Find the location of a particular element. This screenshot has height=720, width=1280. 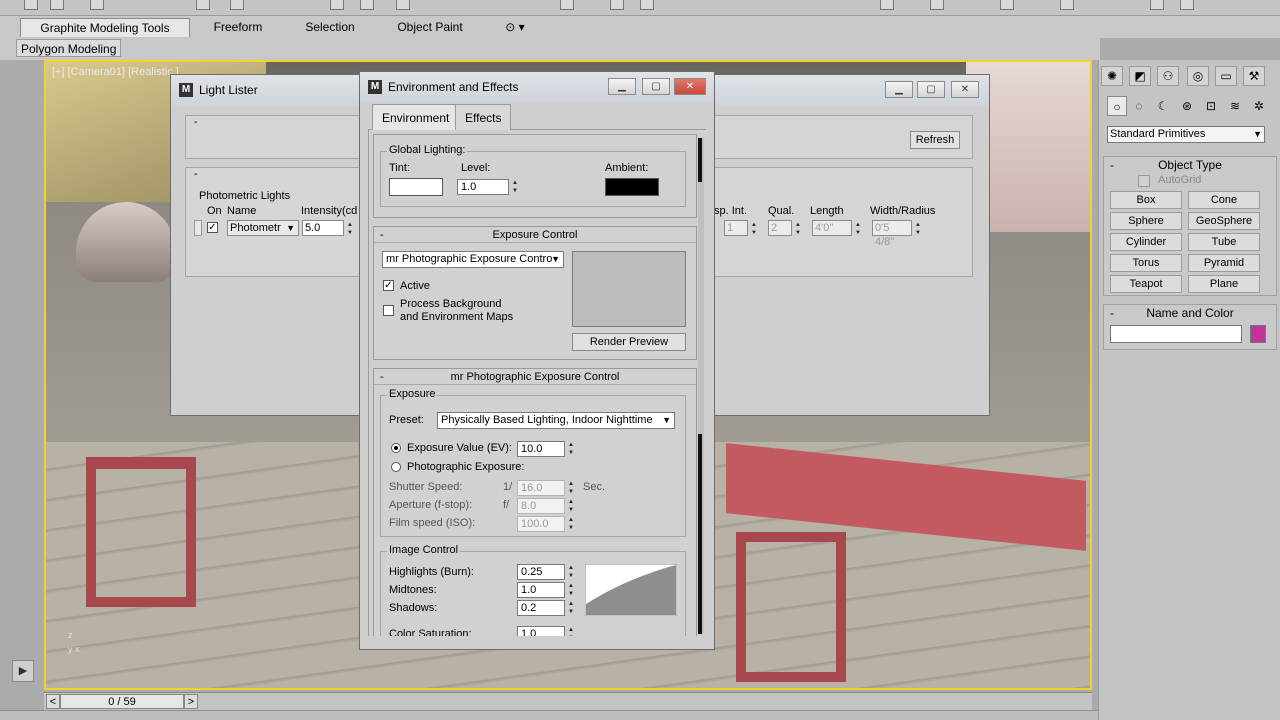

aperture-field: 8.0 is located at coordinates (541, 506).